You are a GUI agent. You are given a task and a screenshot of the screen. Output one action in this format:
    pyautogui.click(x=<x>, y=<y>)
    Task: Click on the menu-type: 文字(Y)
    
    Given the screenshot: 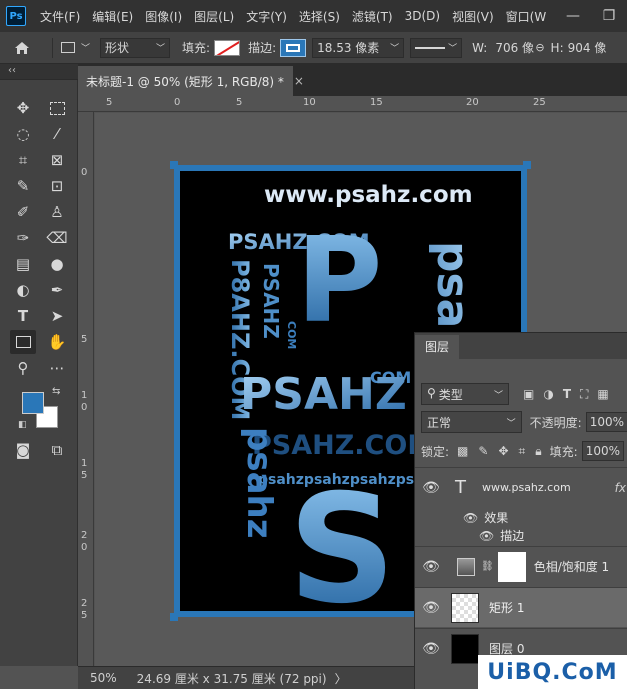 What is the action you would take?
    pyautogui.click(x=266, y=16)
    